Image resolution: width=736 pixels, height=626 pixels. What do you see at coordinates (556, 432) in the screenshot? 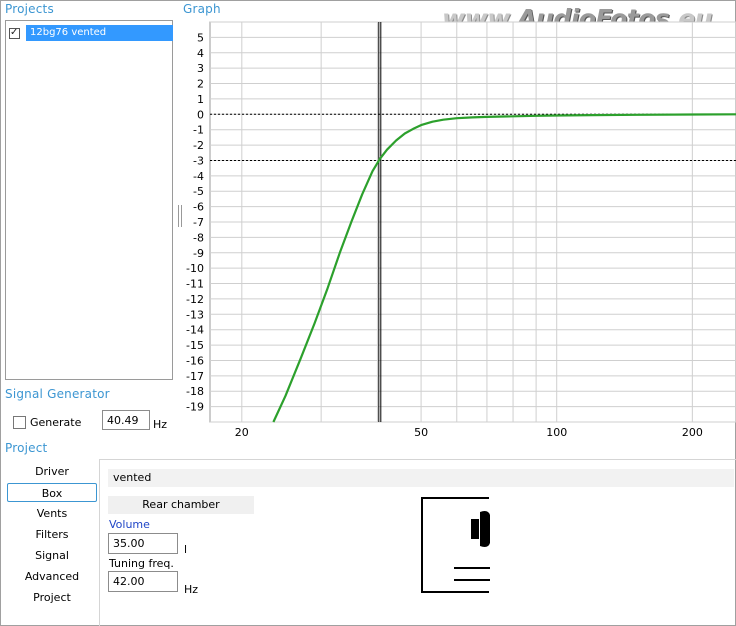
I see `x-tick-label: 100` at bounding box center [556, 432].